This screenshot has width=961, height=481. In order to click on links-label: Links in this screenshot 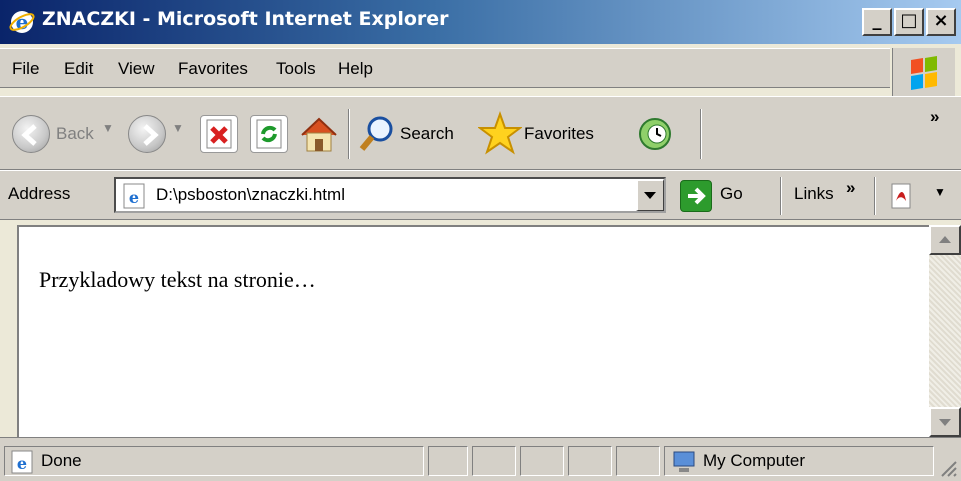, I will do `click(814, 194)`.